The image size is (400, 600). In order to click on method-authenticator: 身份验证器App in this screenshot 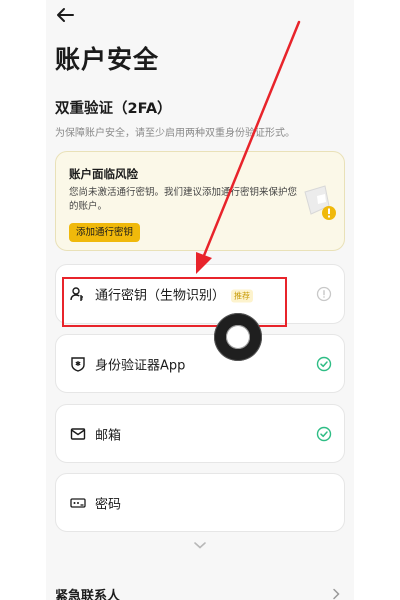, I will do `click(200, 363)`.